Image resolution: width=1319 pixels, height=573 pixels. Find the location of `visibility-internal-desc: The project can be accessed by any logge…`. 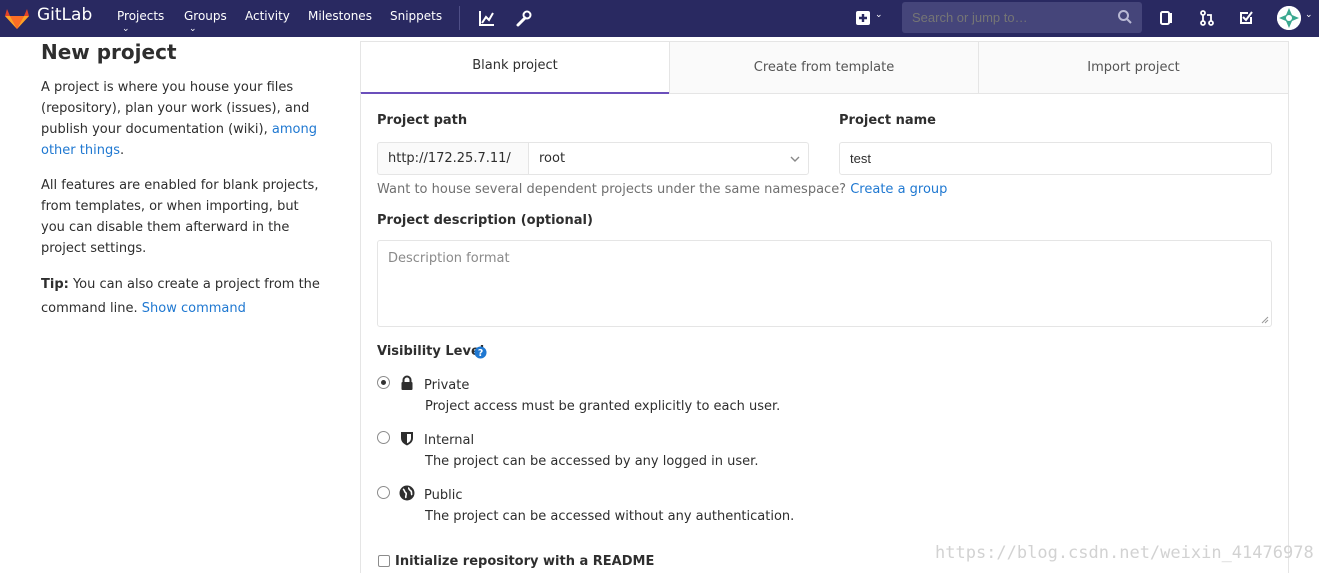

visibility-internal-desc: The project can be accessed by any logge… is located at coordinates (592, 461).